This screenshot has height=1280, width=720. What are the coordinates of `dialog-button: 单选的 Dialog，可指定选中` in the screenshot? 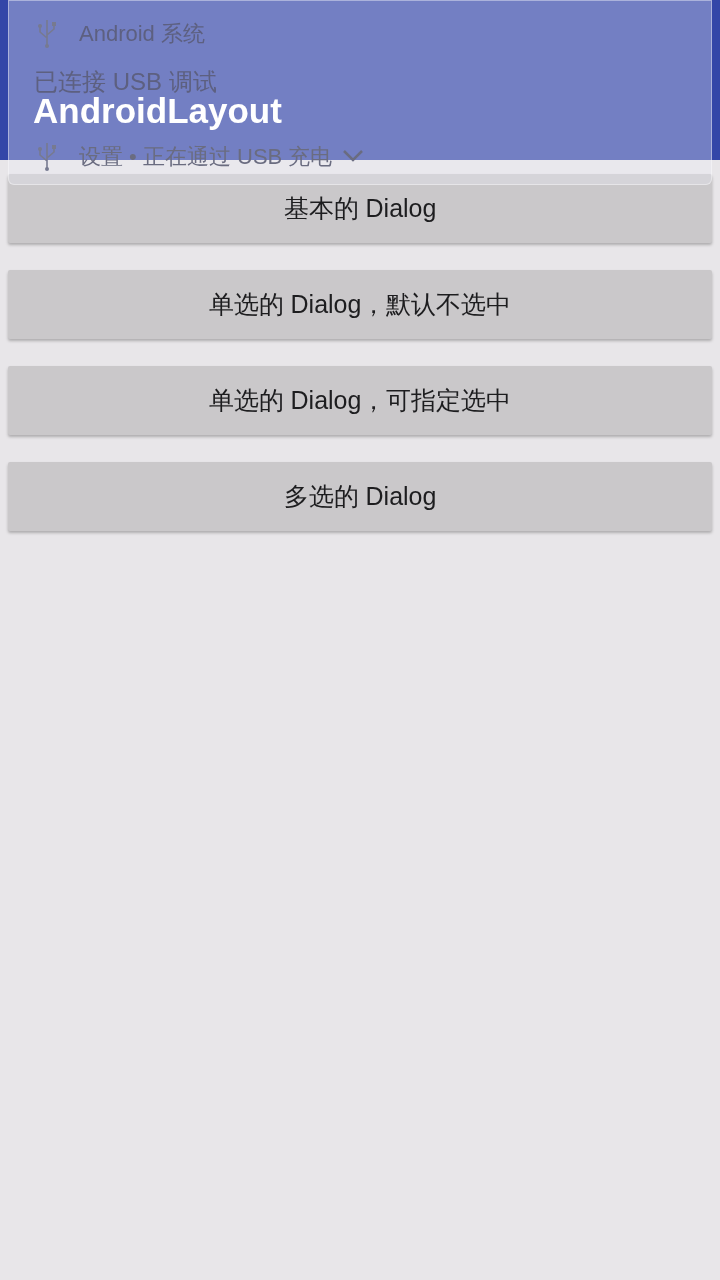 It's located at (360, 400).